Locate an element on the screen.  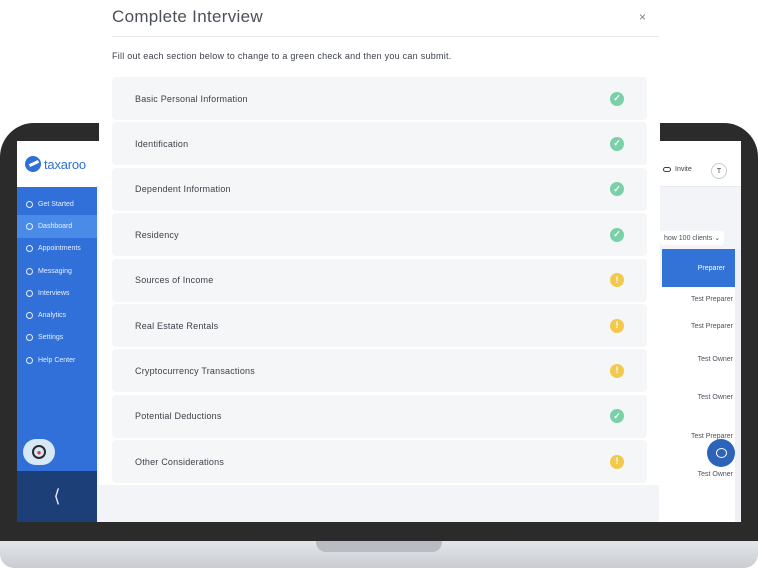
chart-icon is located at coordinates (29, 316).